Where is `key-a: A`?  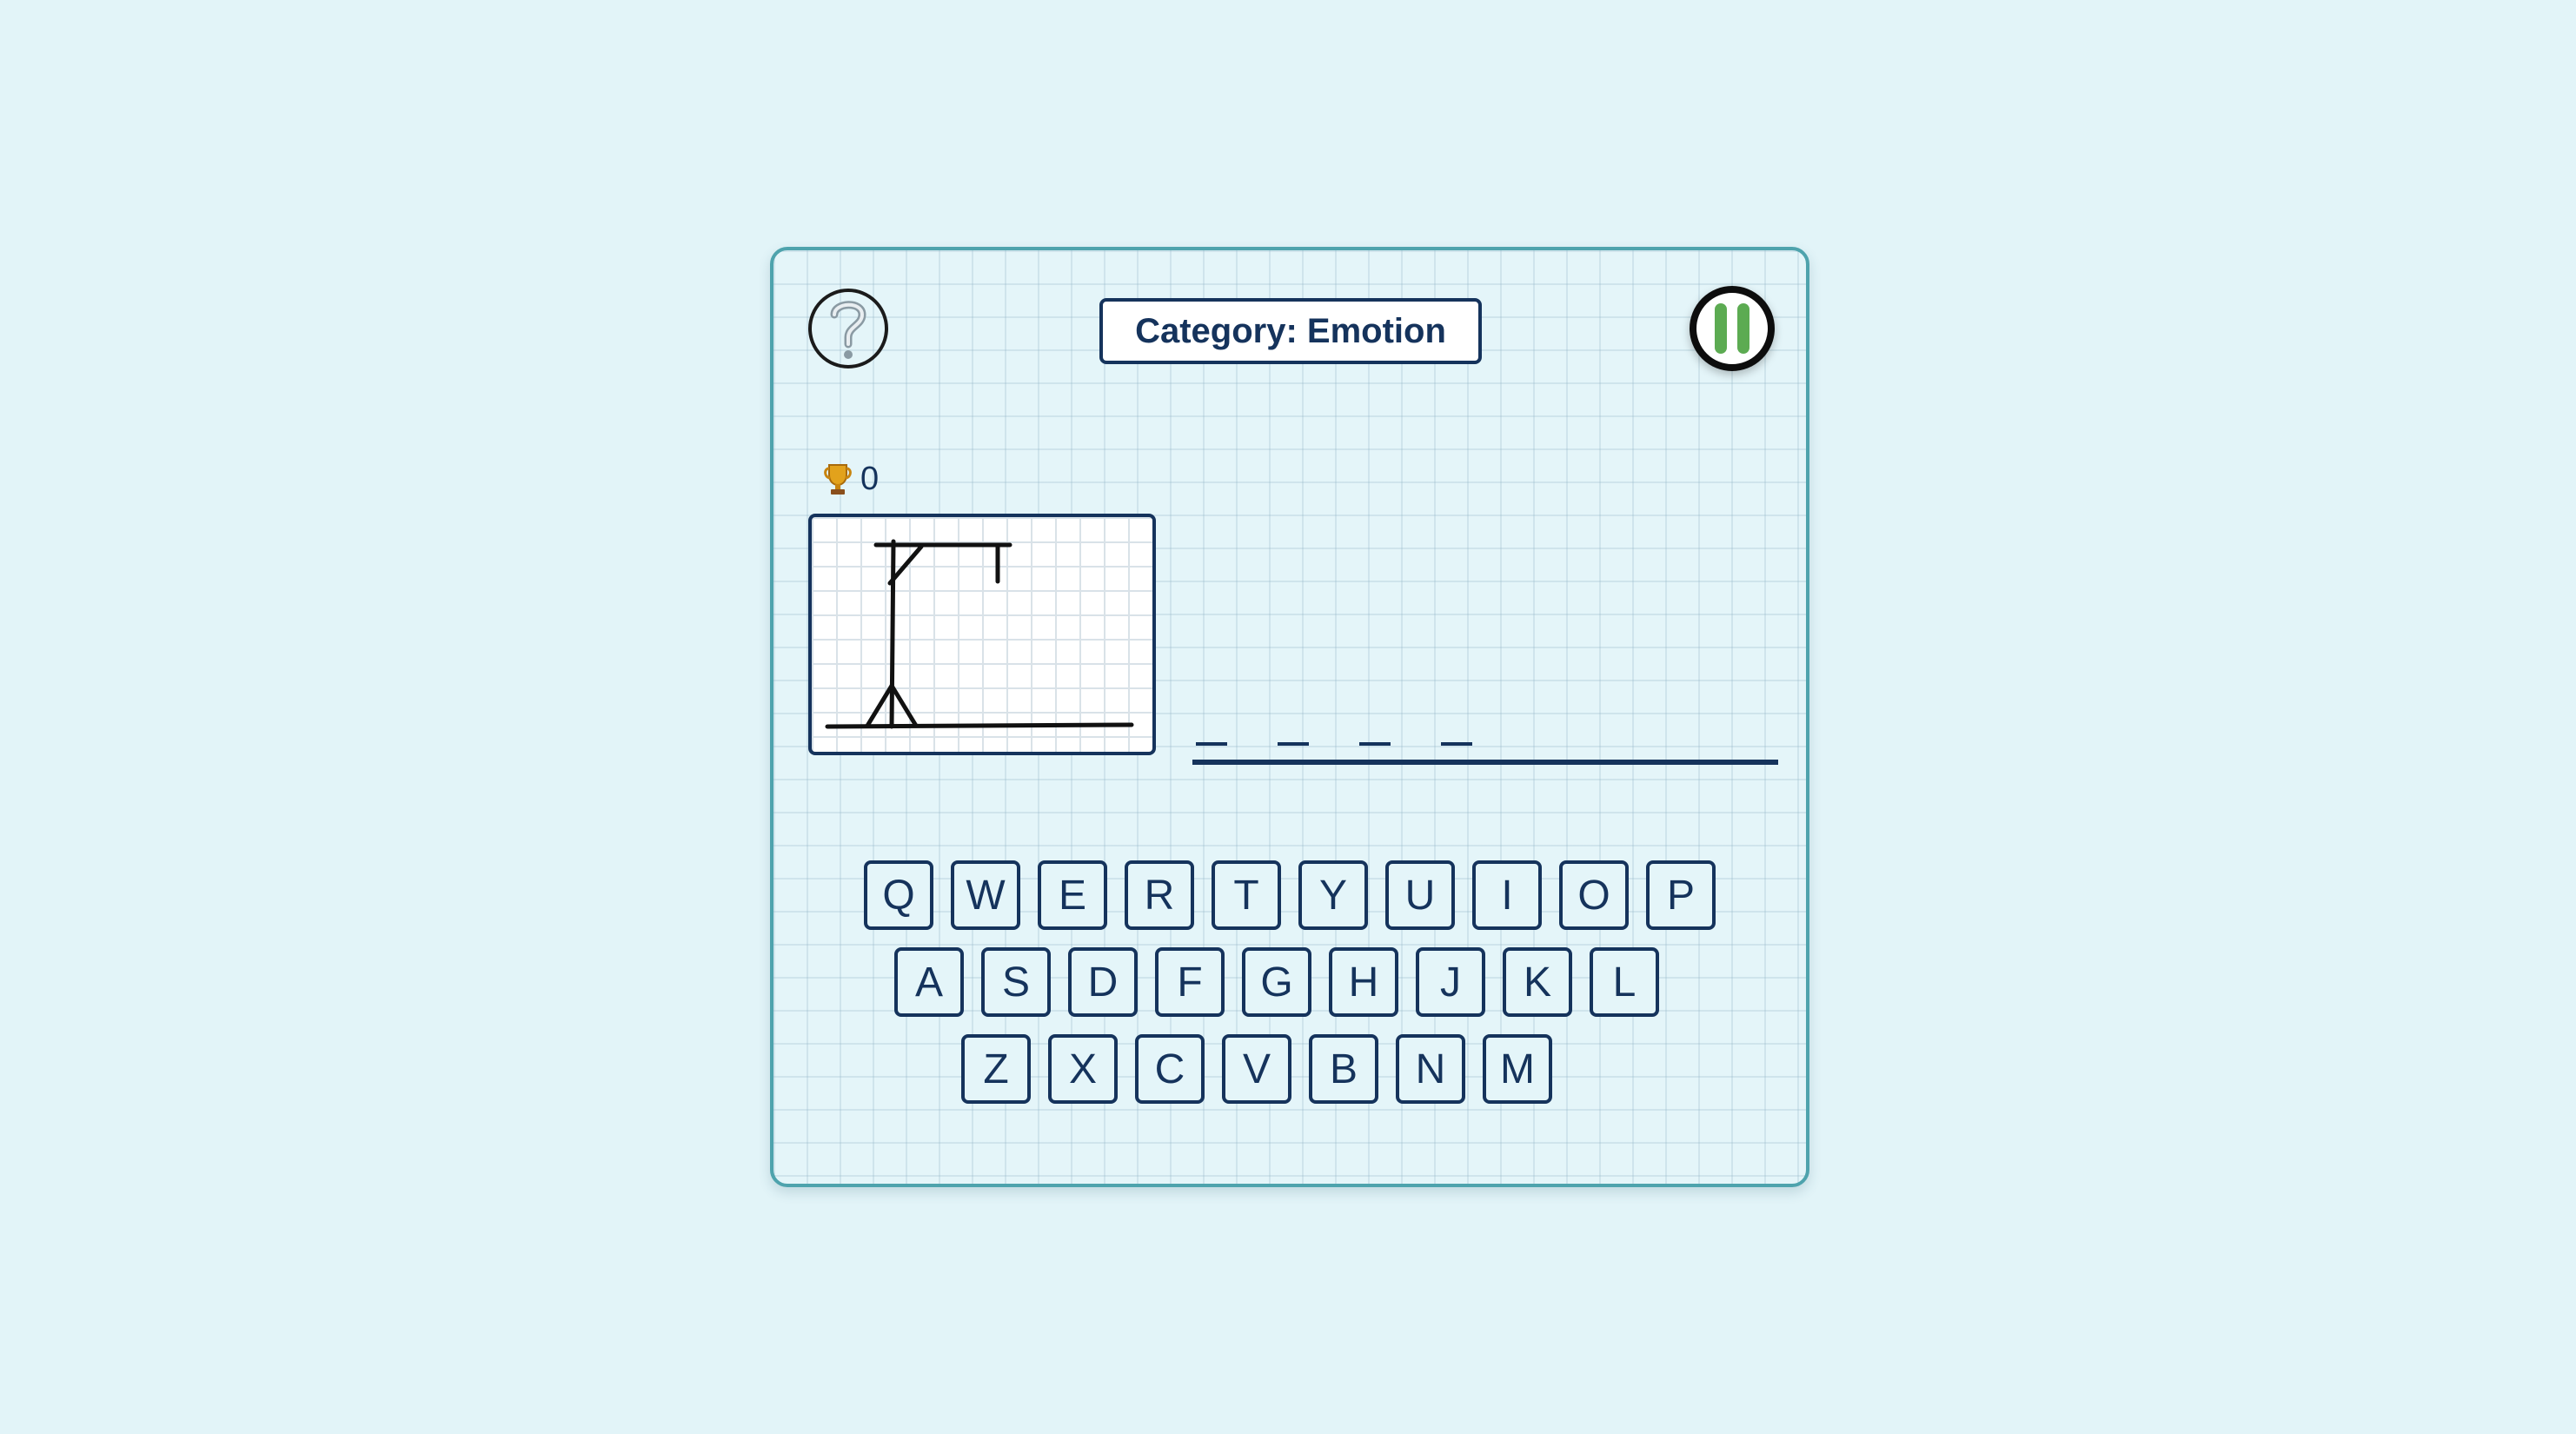 key-a: A is located at coordinates (929, 982).